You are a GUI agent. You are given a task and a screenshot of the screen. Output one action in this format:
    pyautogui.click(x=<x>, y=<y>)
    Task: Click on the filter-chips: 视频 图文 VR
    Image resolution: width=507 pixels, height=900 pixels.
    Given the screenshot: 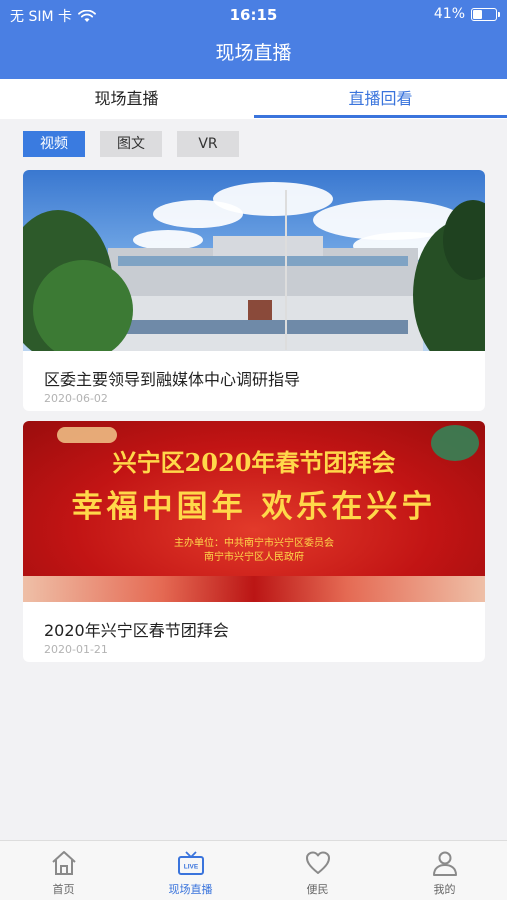 What is the action you would take?
    pyautogui.click(x=131, y=144)
    